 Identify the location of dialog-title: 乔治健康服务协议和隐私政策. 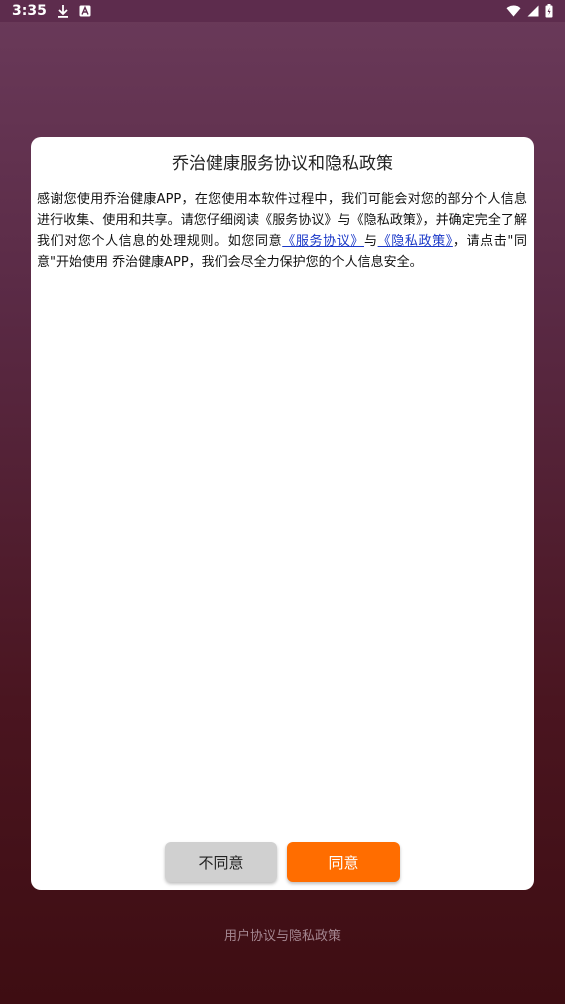
(282, 164).